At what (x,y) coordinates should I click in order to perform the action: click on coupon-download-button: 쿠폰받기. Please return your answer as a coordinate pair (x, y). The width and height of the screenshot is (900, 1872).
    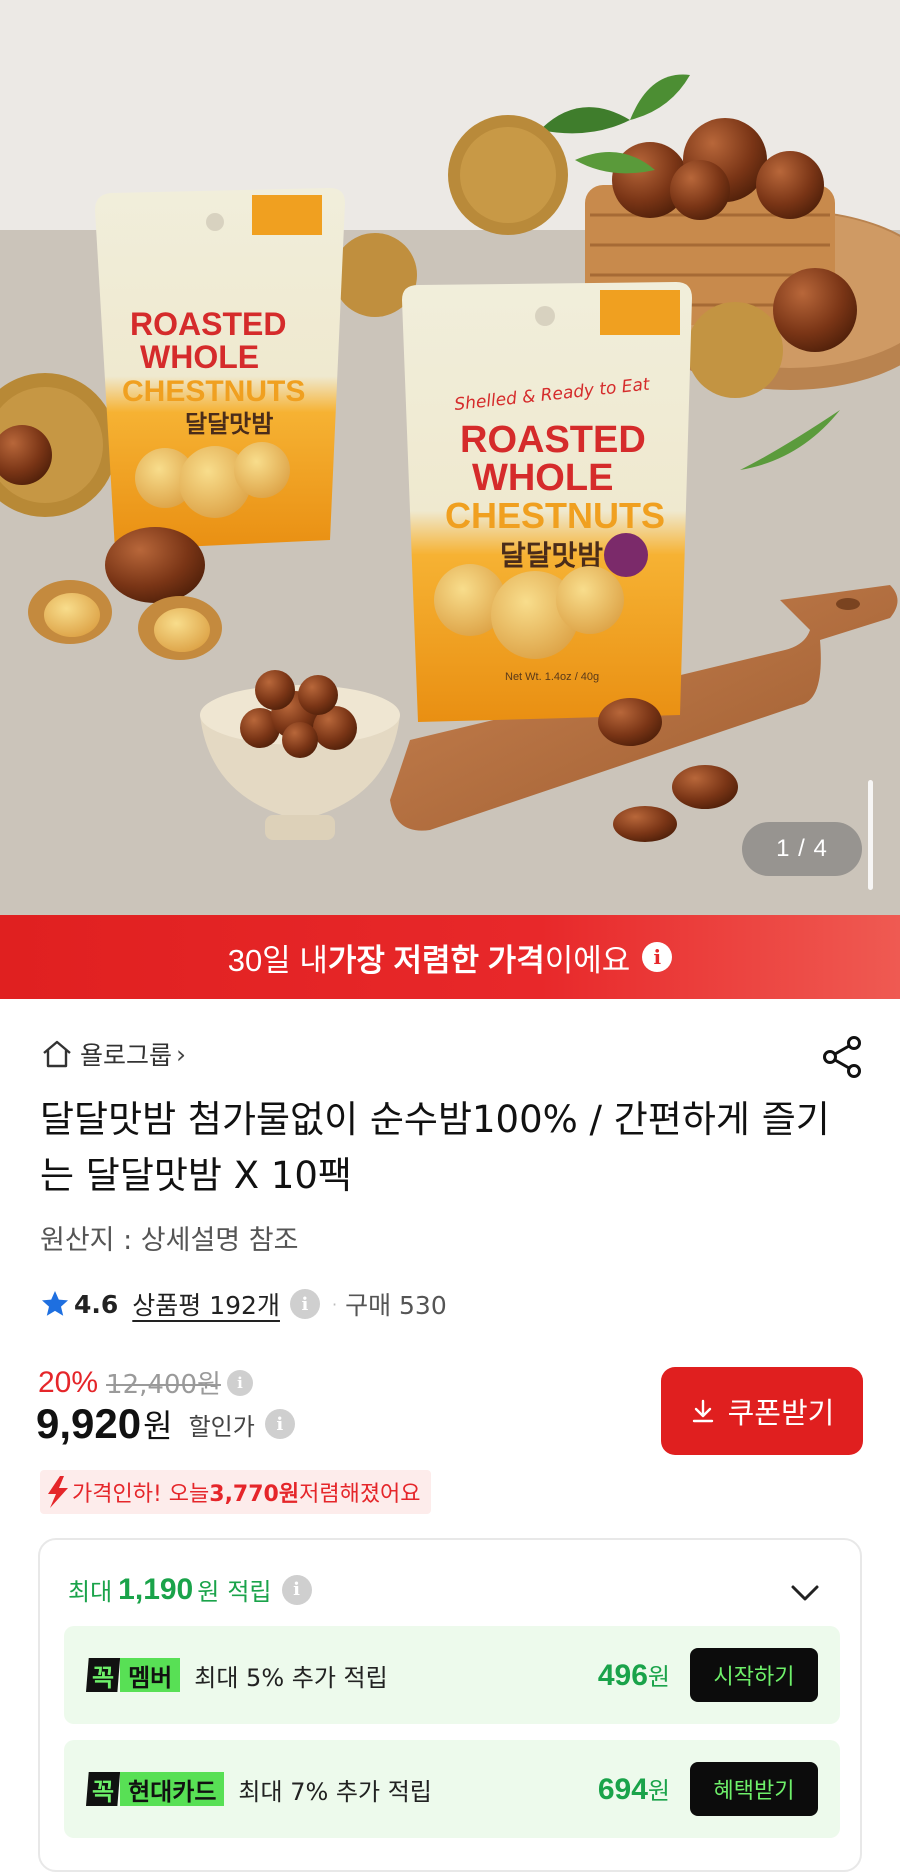
    Looking at the image, I should click on (762, 1411).